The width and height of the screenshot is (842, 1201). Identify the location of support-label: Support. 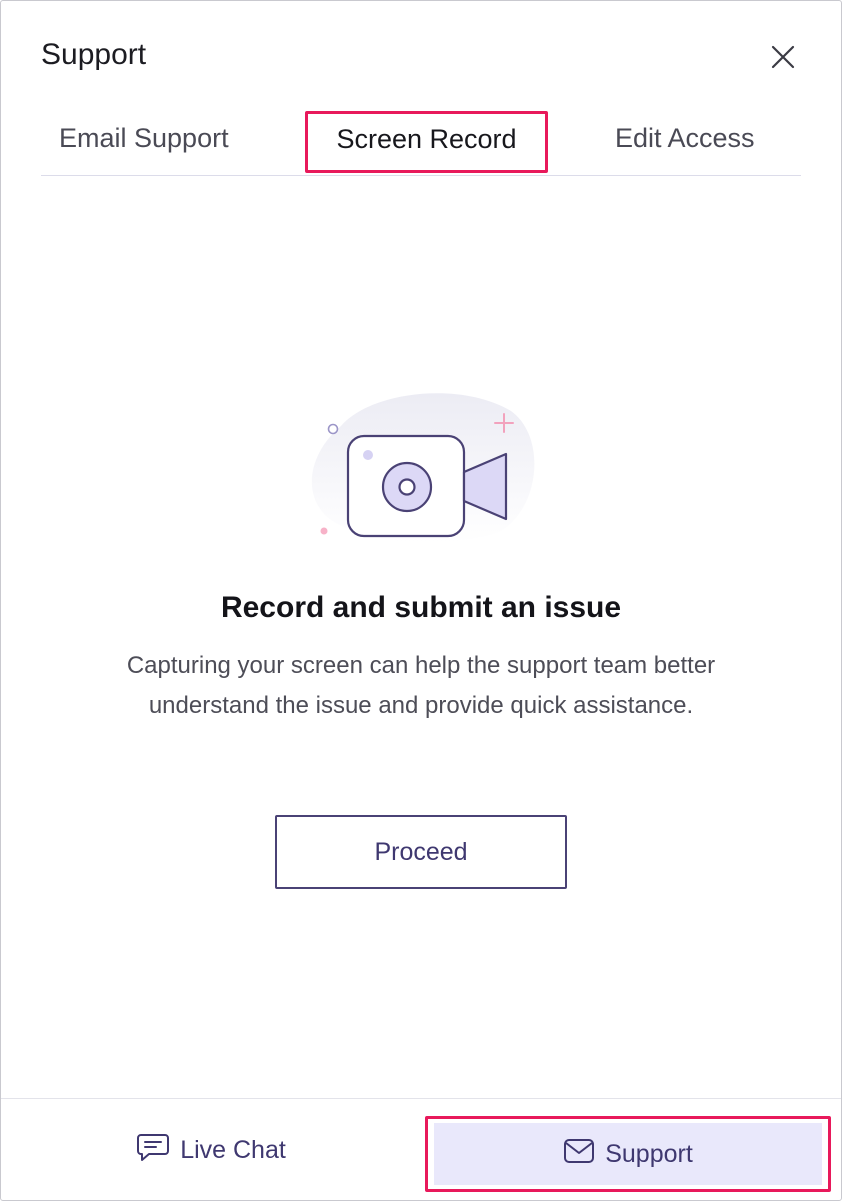
(649, 1153).